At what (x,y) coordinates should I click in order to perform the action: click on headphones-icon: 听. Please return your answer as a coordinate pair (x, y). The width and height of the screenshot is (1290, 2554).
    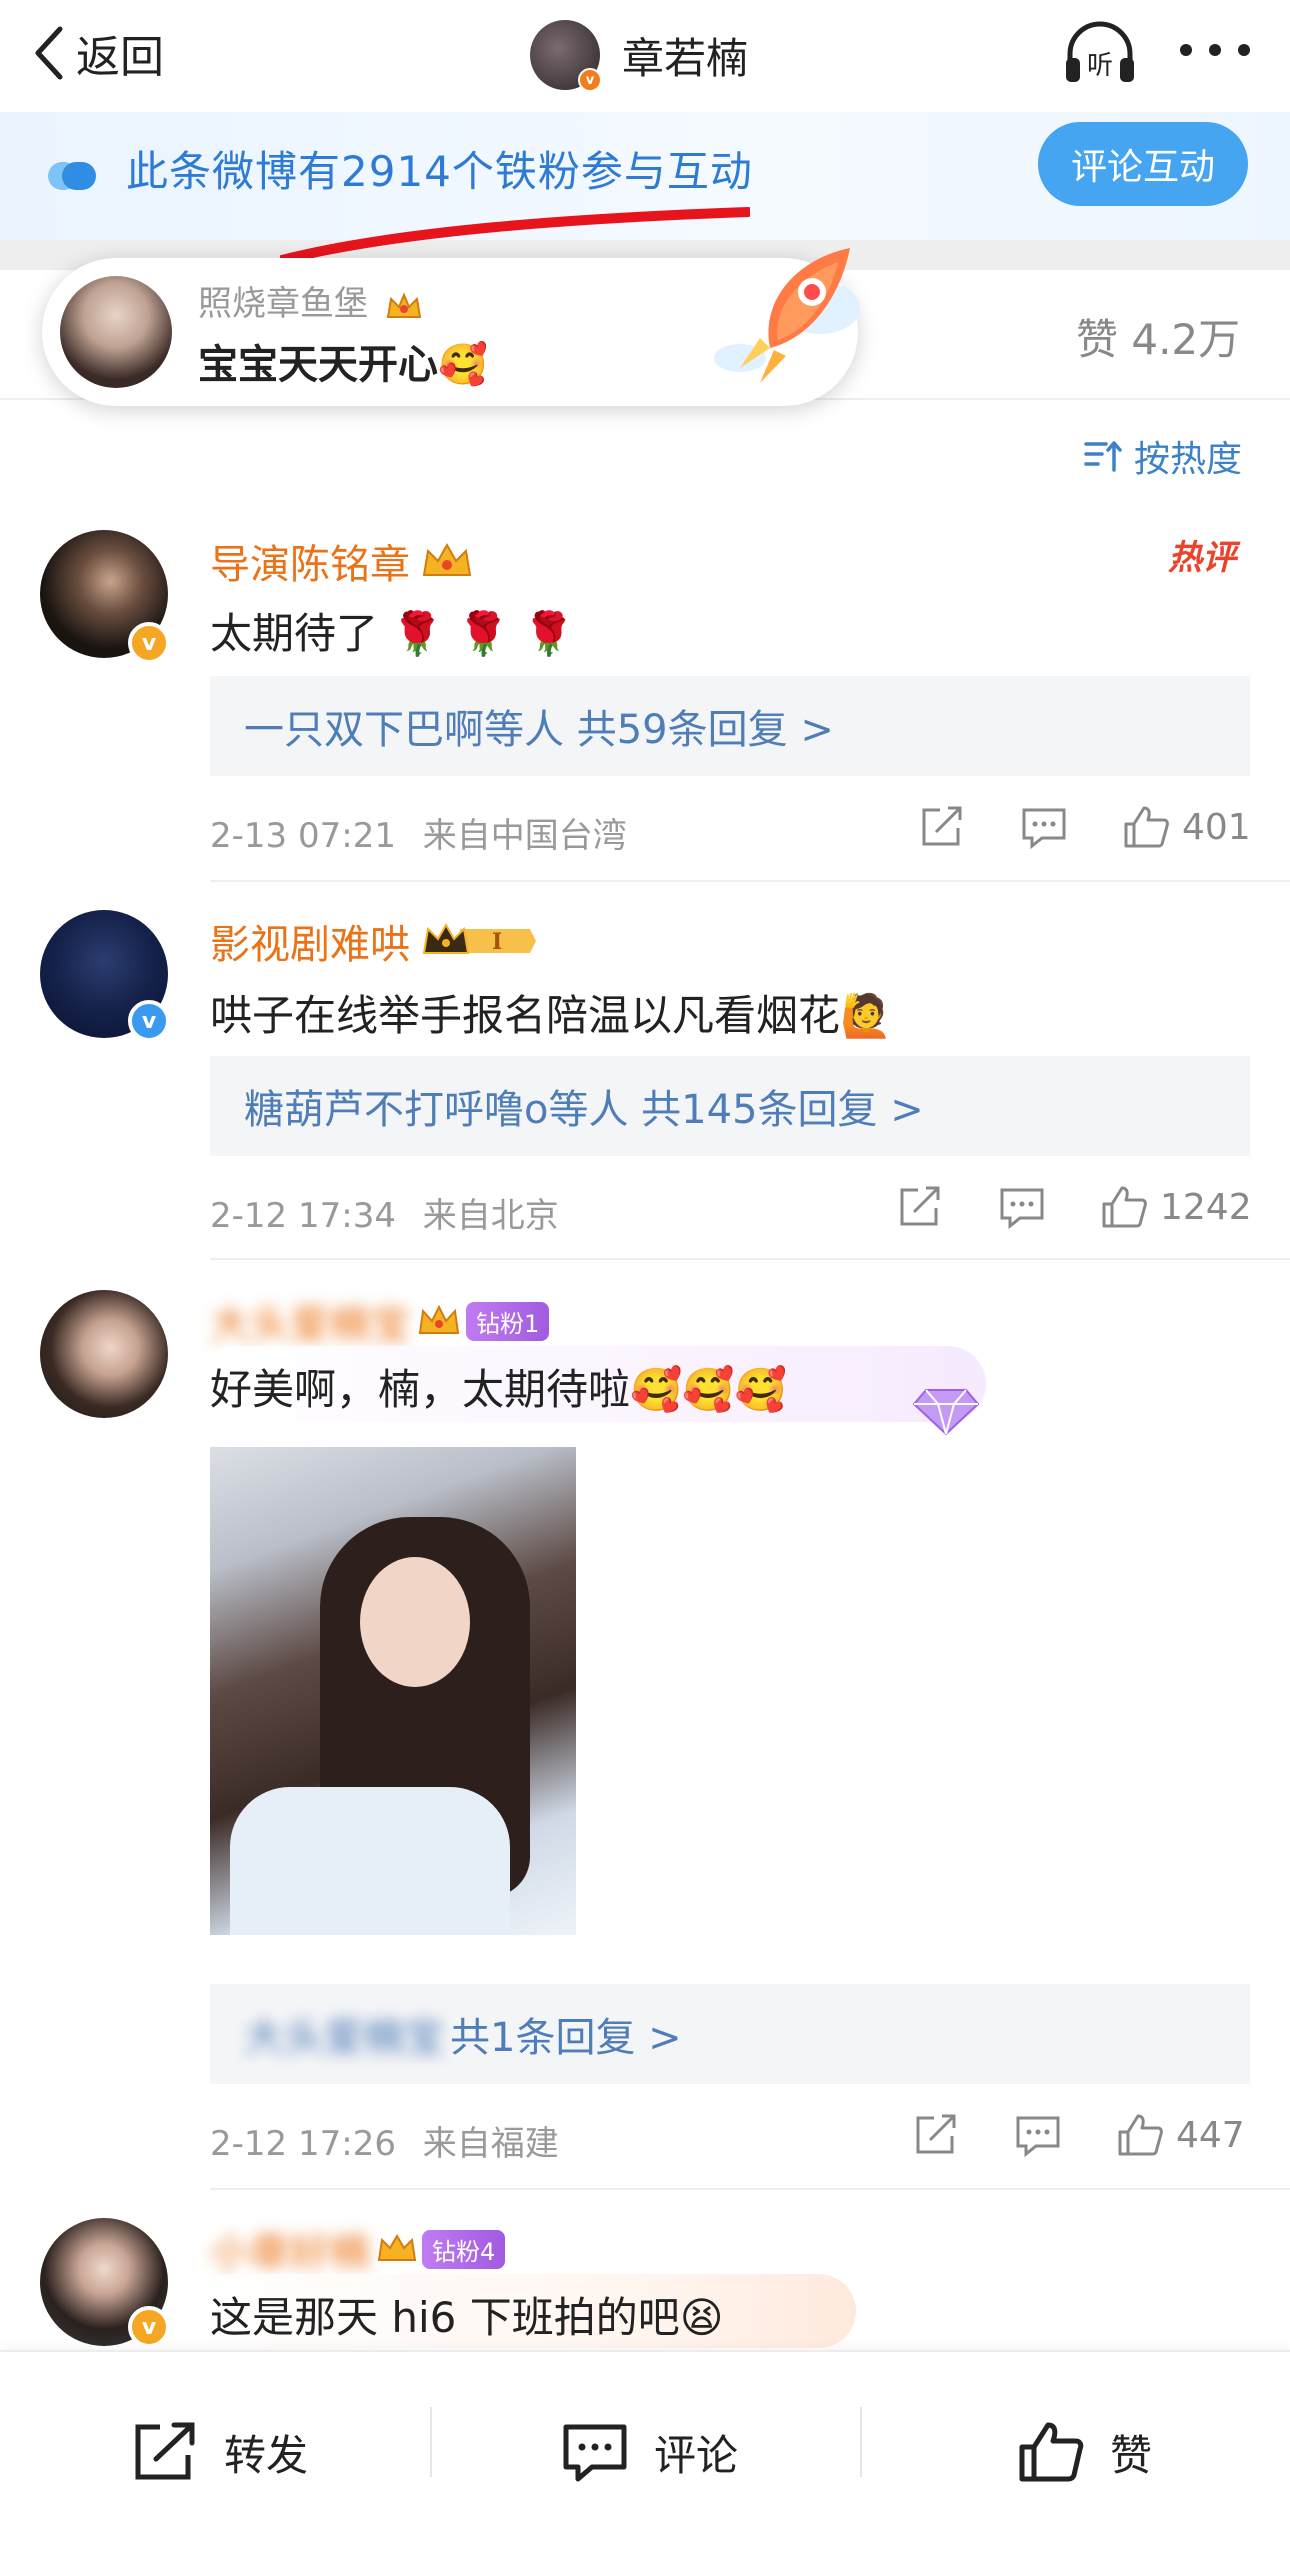
    Looking at the image, I should click on (1100, 51).